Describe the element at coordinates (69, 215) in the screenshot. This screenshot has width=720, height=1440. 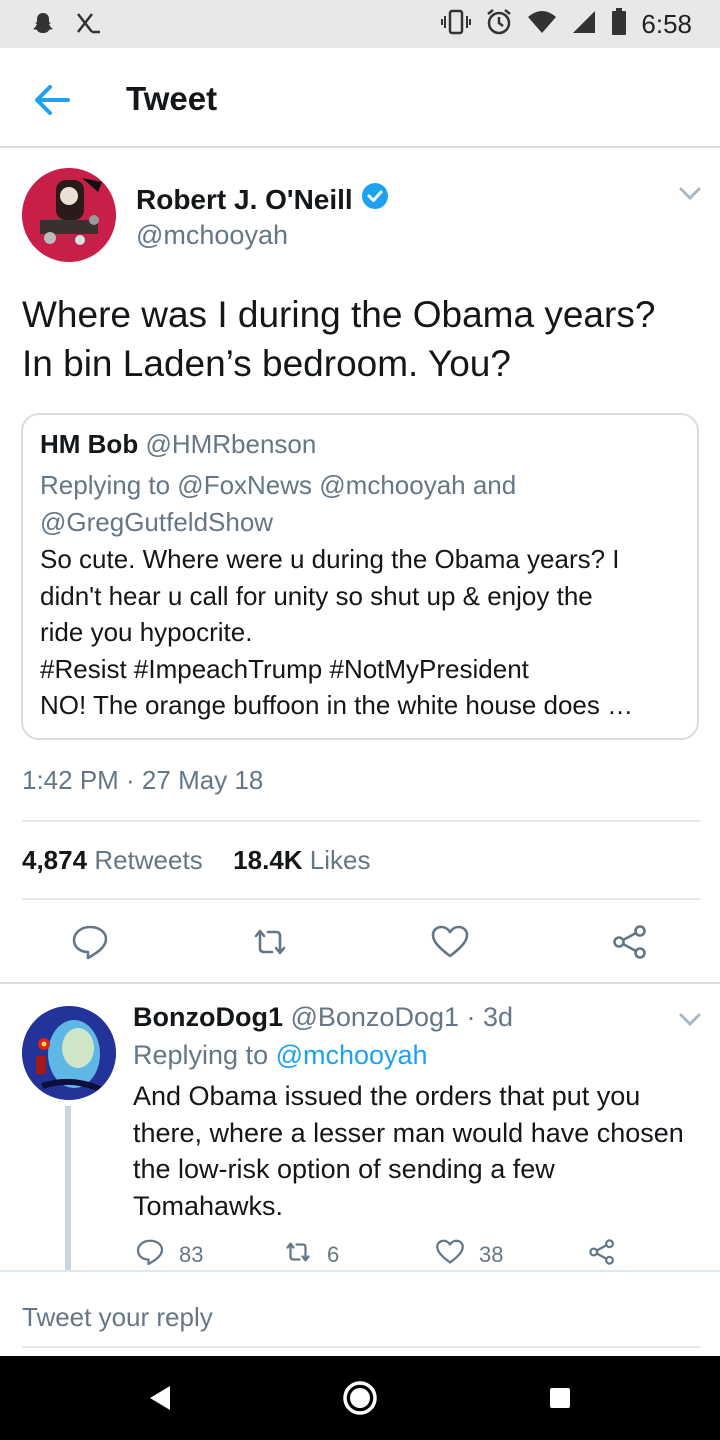
I see `author-avatar` at that location.